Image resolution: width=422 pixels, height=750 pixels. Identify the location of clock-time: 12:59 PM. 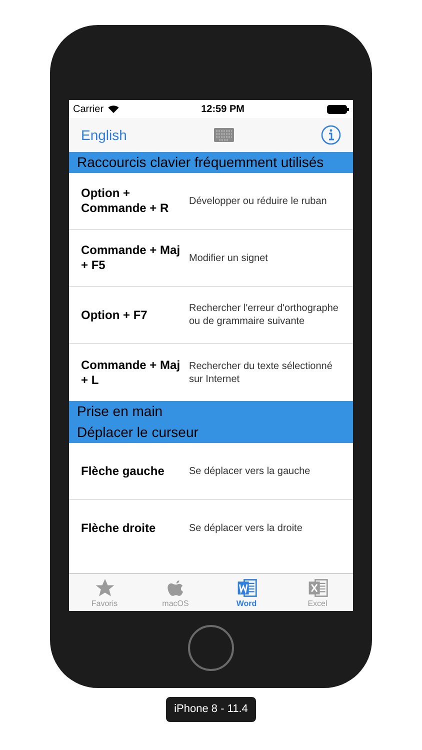
(222, 109).